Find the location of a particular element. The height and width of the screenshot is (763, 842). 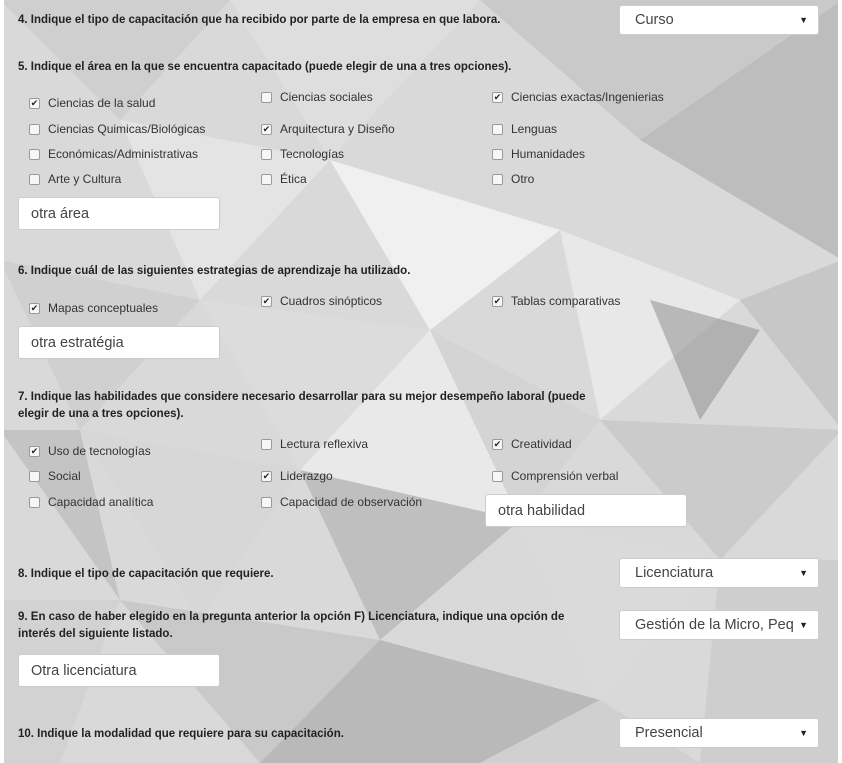

question-9-label-line2: interés del siguiente listado. is located at coordinates (95, 634).